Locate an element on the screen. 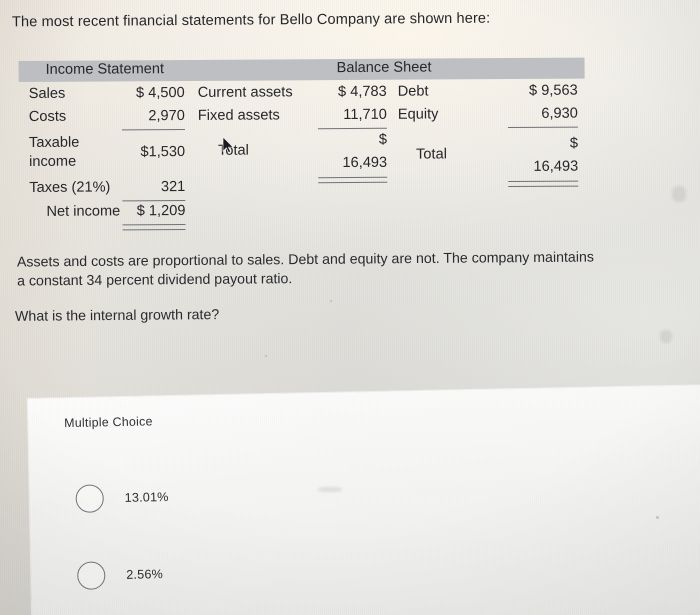 This screenshot has width=700, height=615. row-value-assets-total-amount: 16,493 is located at coordinates (365, 163).